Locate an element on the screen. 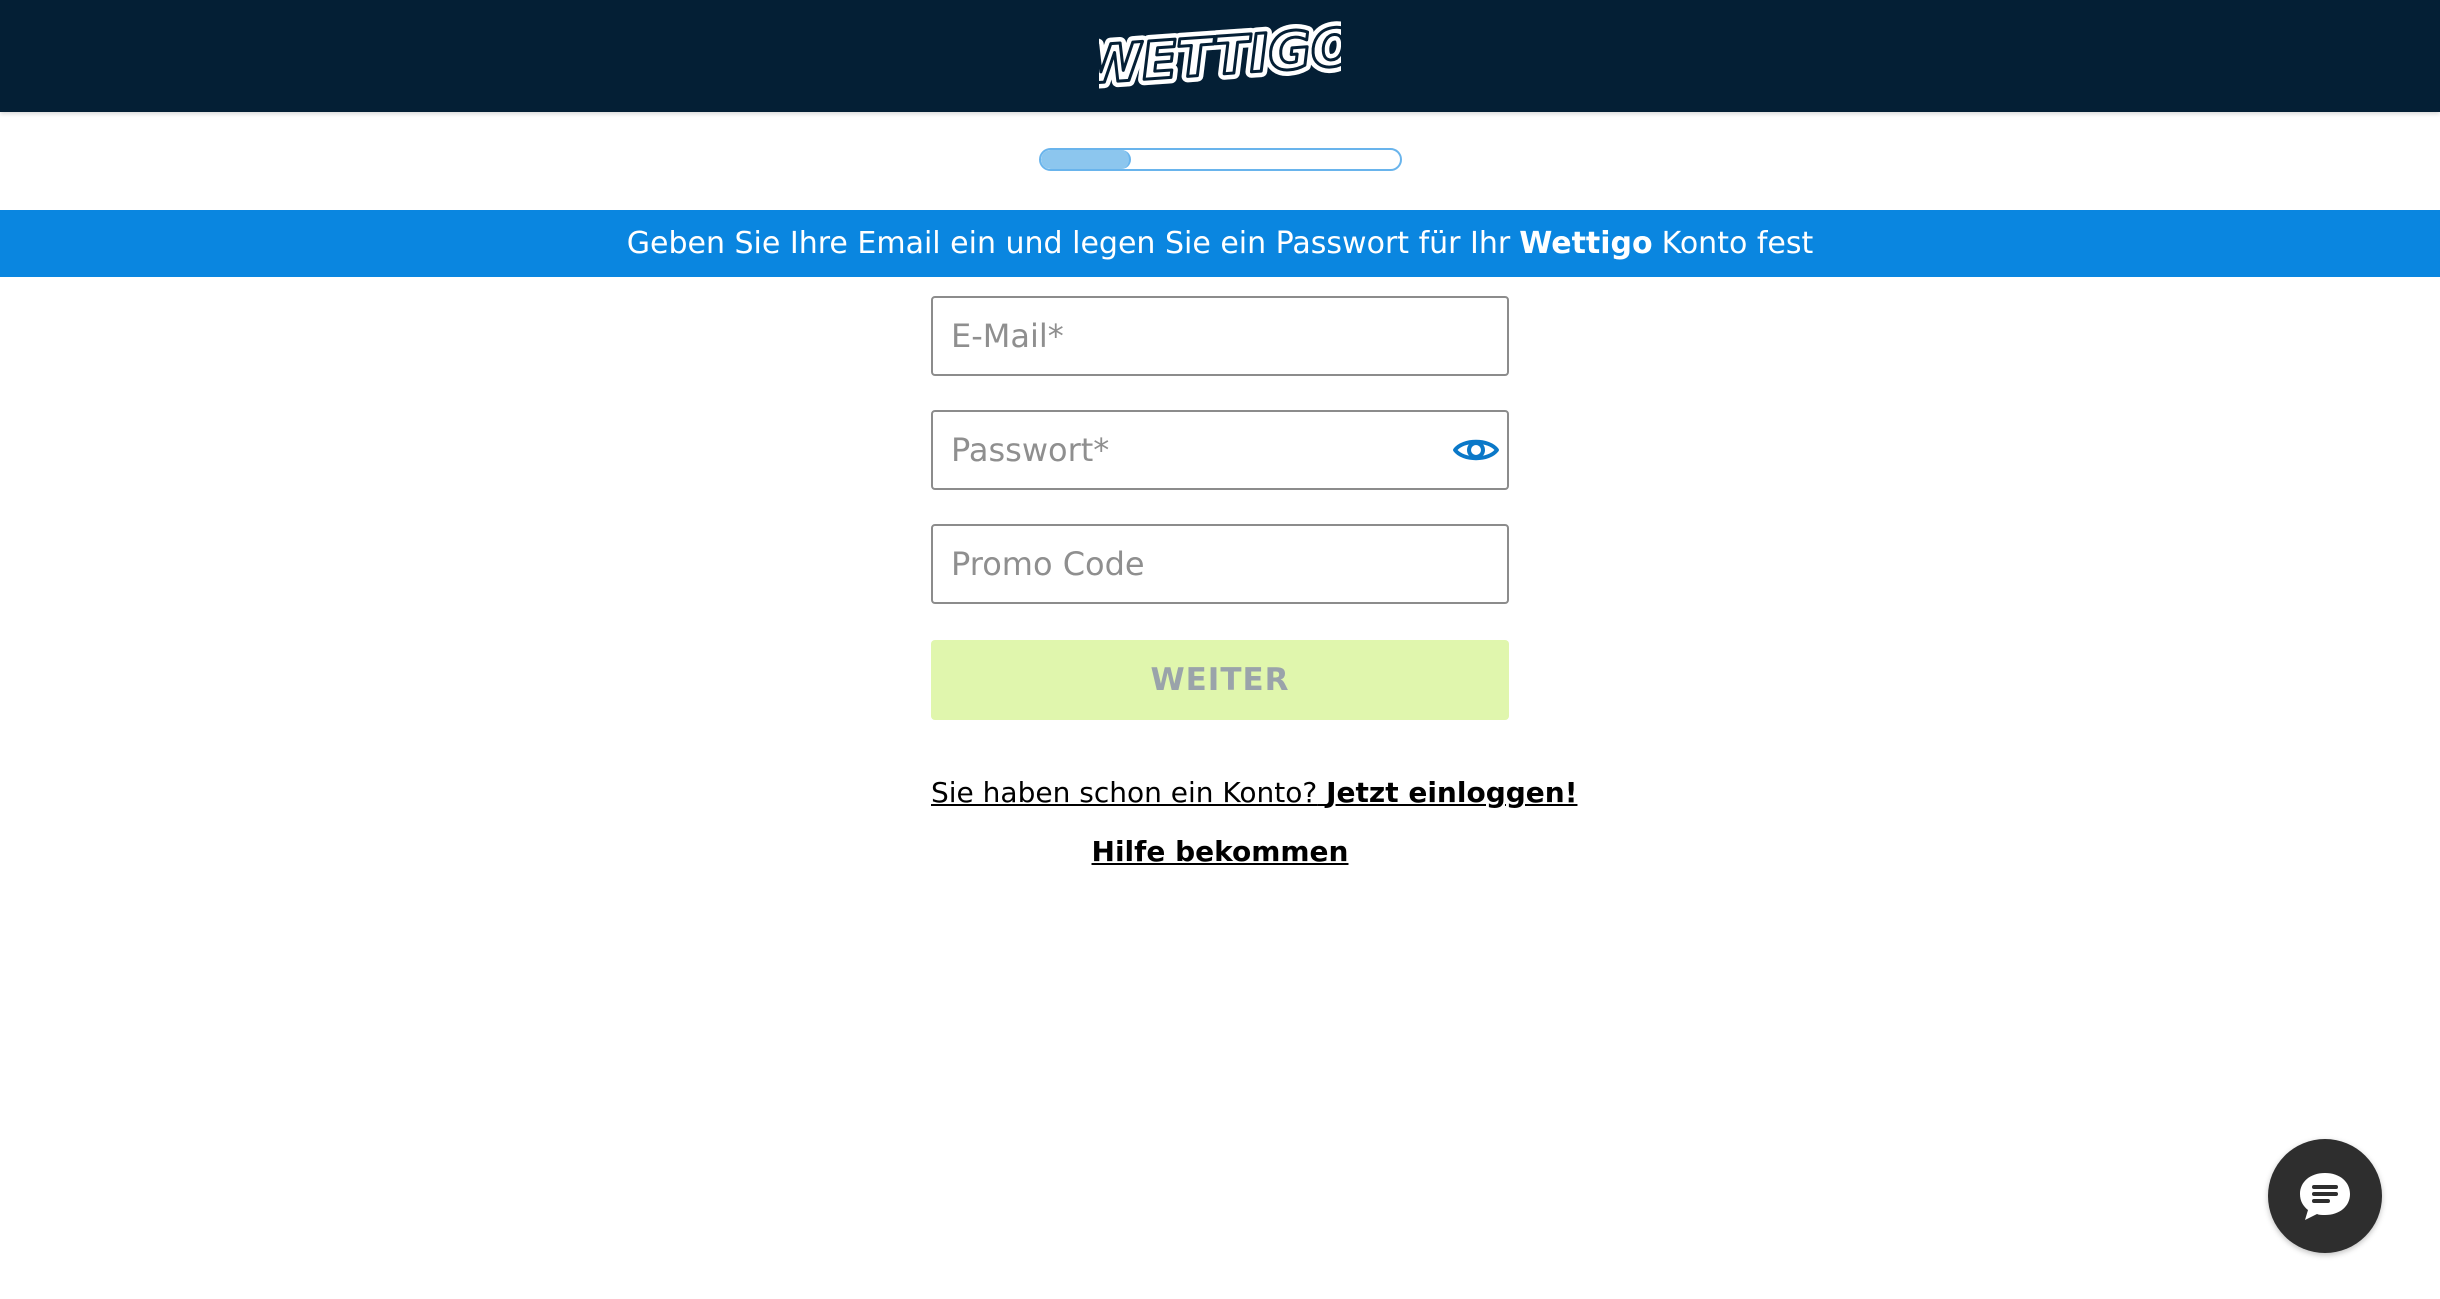 The image size is (2440, 1299). password-field is located at coordinates (1220, 450).